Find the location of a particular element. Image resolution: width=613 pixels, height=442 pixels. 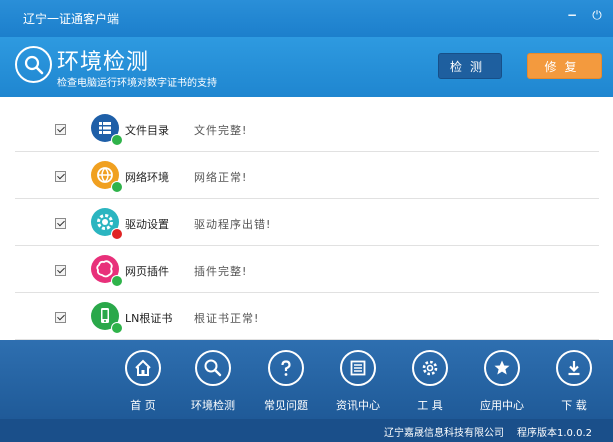

news-icon is located at coordinates (358, 368).